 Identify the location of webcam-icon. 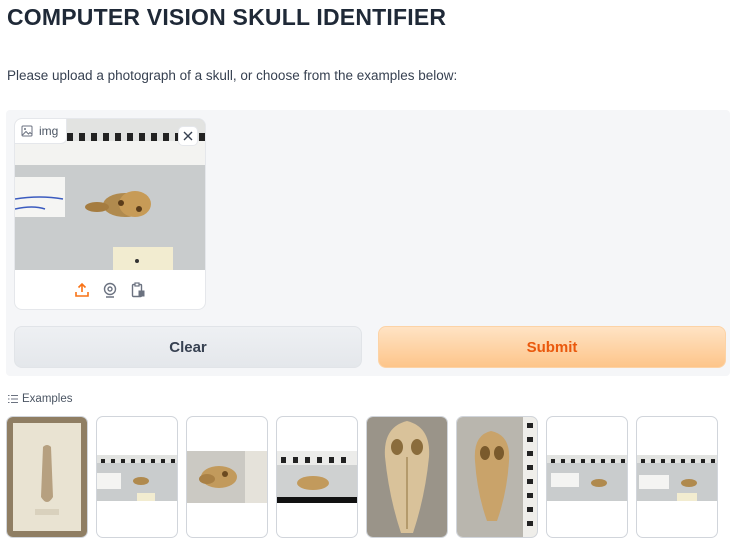
(110, 290).